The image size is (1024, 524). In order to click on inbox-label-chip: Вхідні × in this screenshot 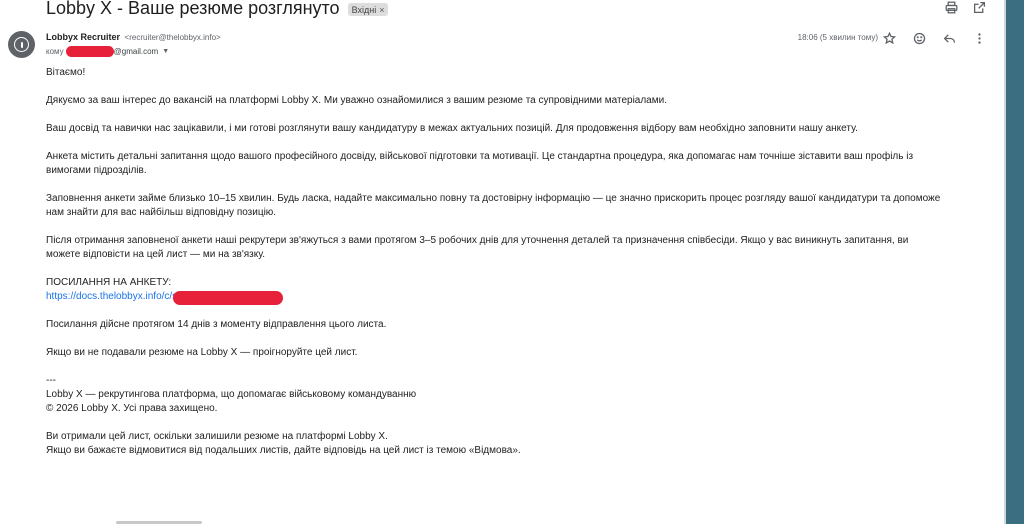, I will do `click(368, 9)`.